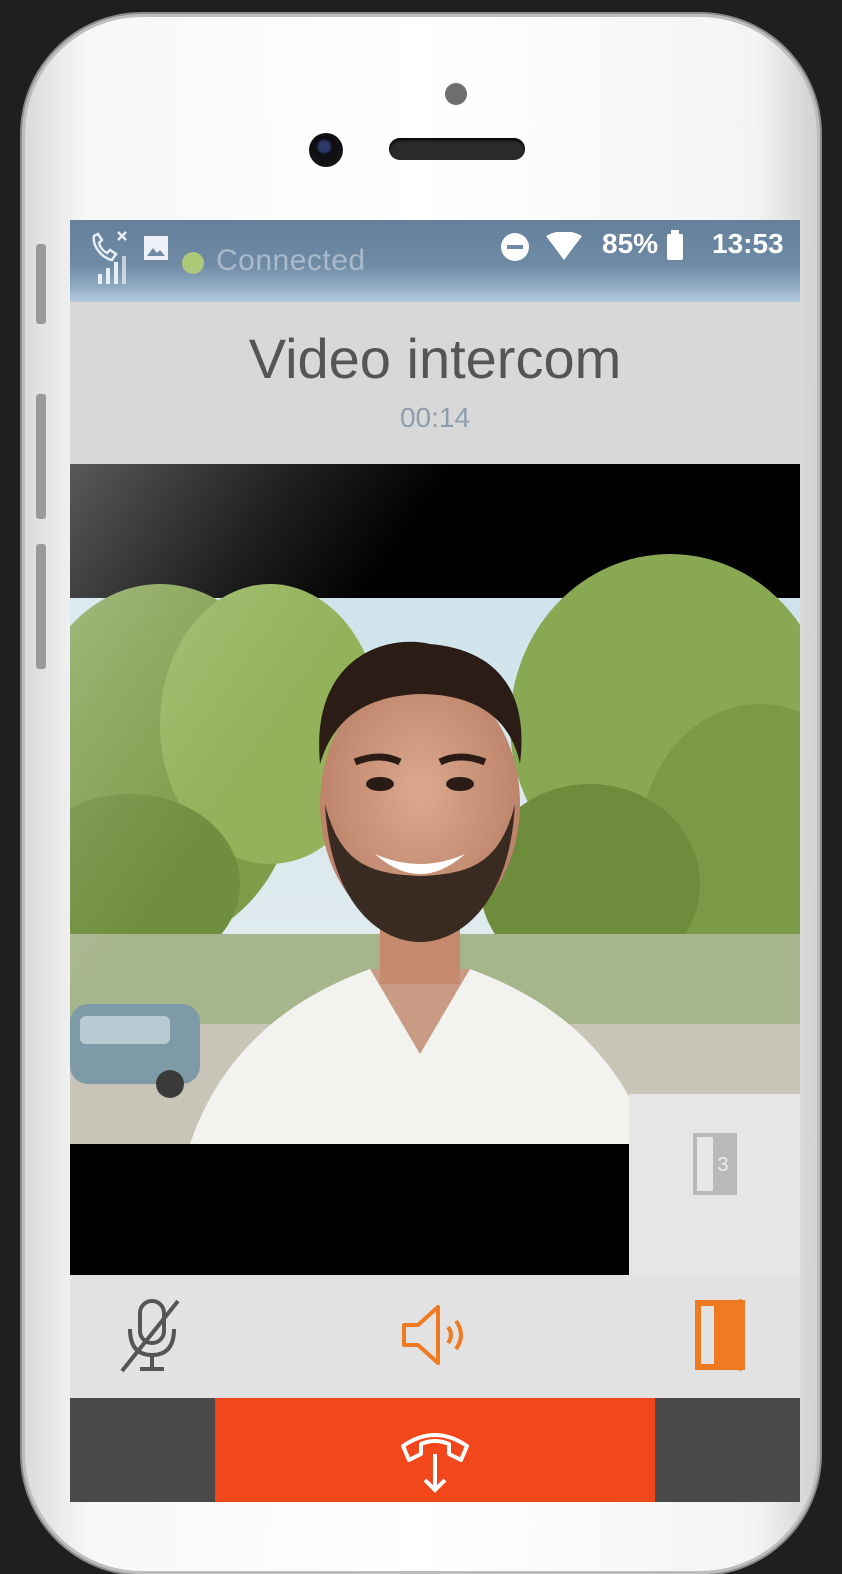 Image resolution: width=842 pixels, height=1574 pixels. What do you see at coordinates (435, 358) in the screenshot?
I see `page-title: Video intercom` at bounding box center [435, 358].